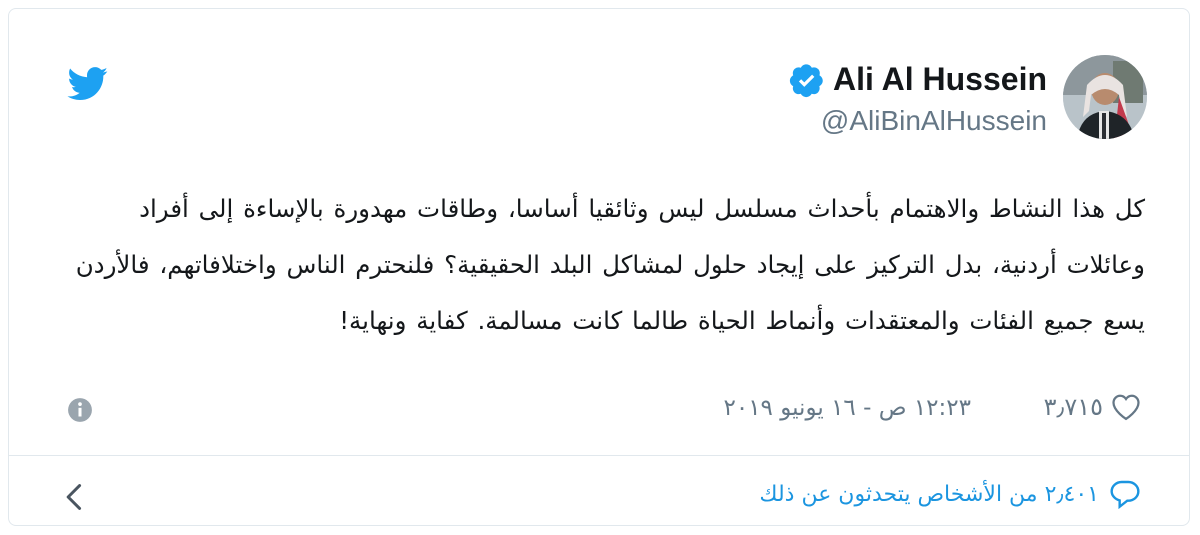  Describe the element at coordinates (599, 455) in the screenshot. I see `divider` at that location.